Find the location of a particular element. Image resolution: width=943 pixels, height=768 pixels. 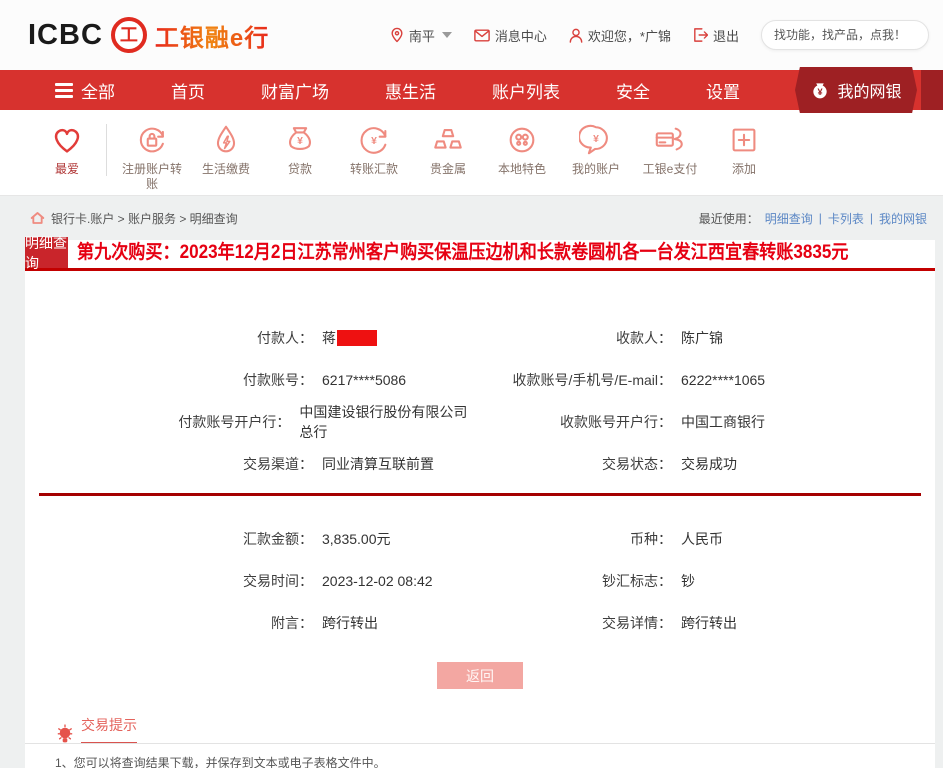

postscript: 跨行转出 is located at coordinates (350, 623).